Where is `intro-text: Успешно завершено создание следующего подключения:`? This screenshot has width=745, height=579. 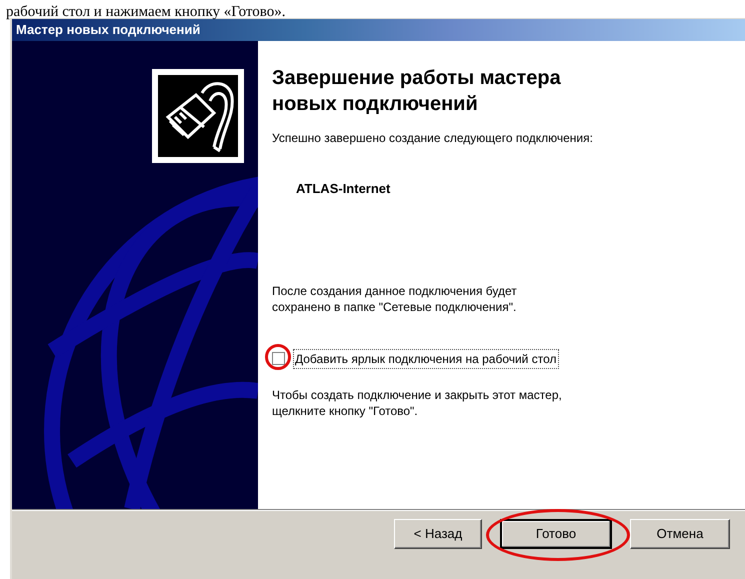
intro-text: Успешно завершено создание следующего подключения: is located at coordinates (433, 138).